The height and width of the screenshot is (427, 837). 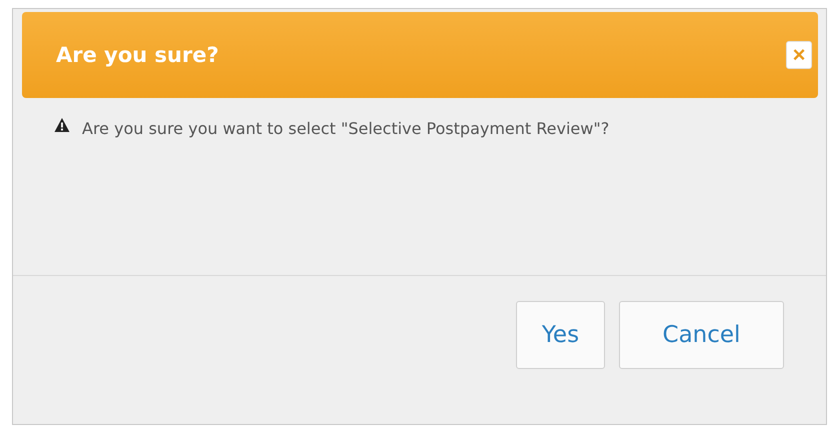 What do you see at coordinates (560, 335) in the screenshot?
I see `dialog-button: Yes` at bounding box center [560, 335].